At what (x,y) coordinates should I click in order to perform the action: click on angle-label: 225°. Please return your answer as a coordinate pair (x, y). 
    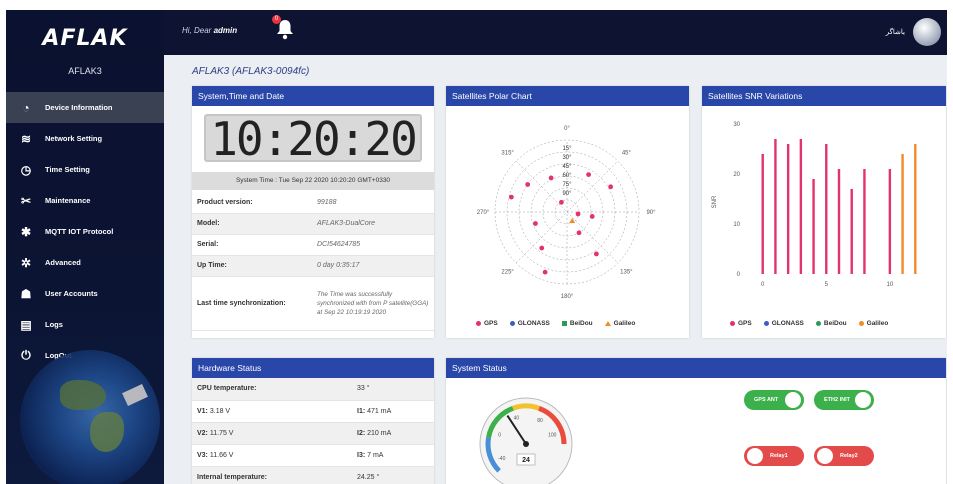
    Looking at the image, I should click on (507, 272).